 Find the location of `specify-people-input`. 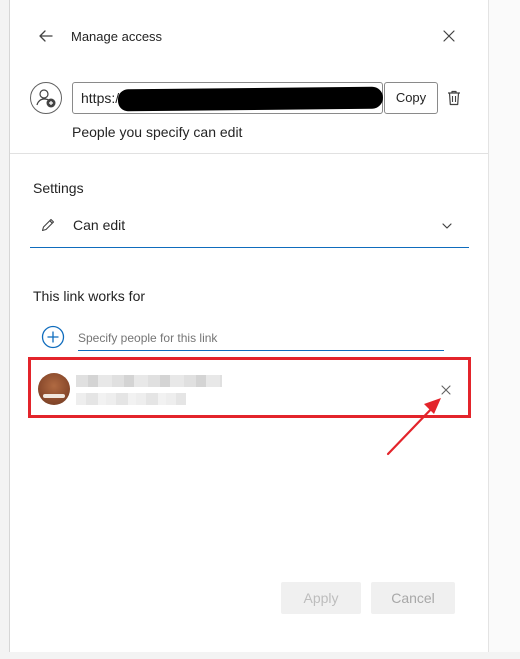

specify-people-input is located at coordinates (261, 338).